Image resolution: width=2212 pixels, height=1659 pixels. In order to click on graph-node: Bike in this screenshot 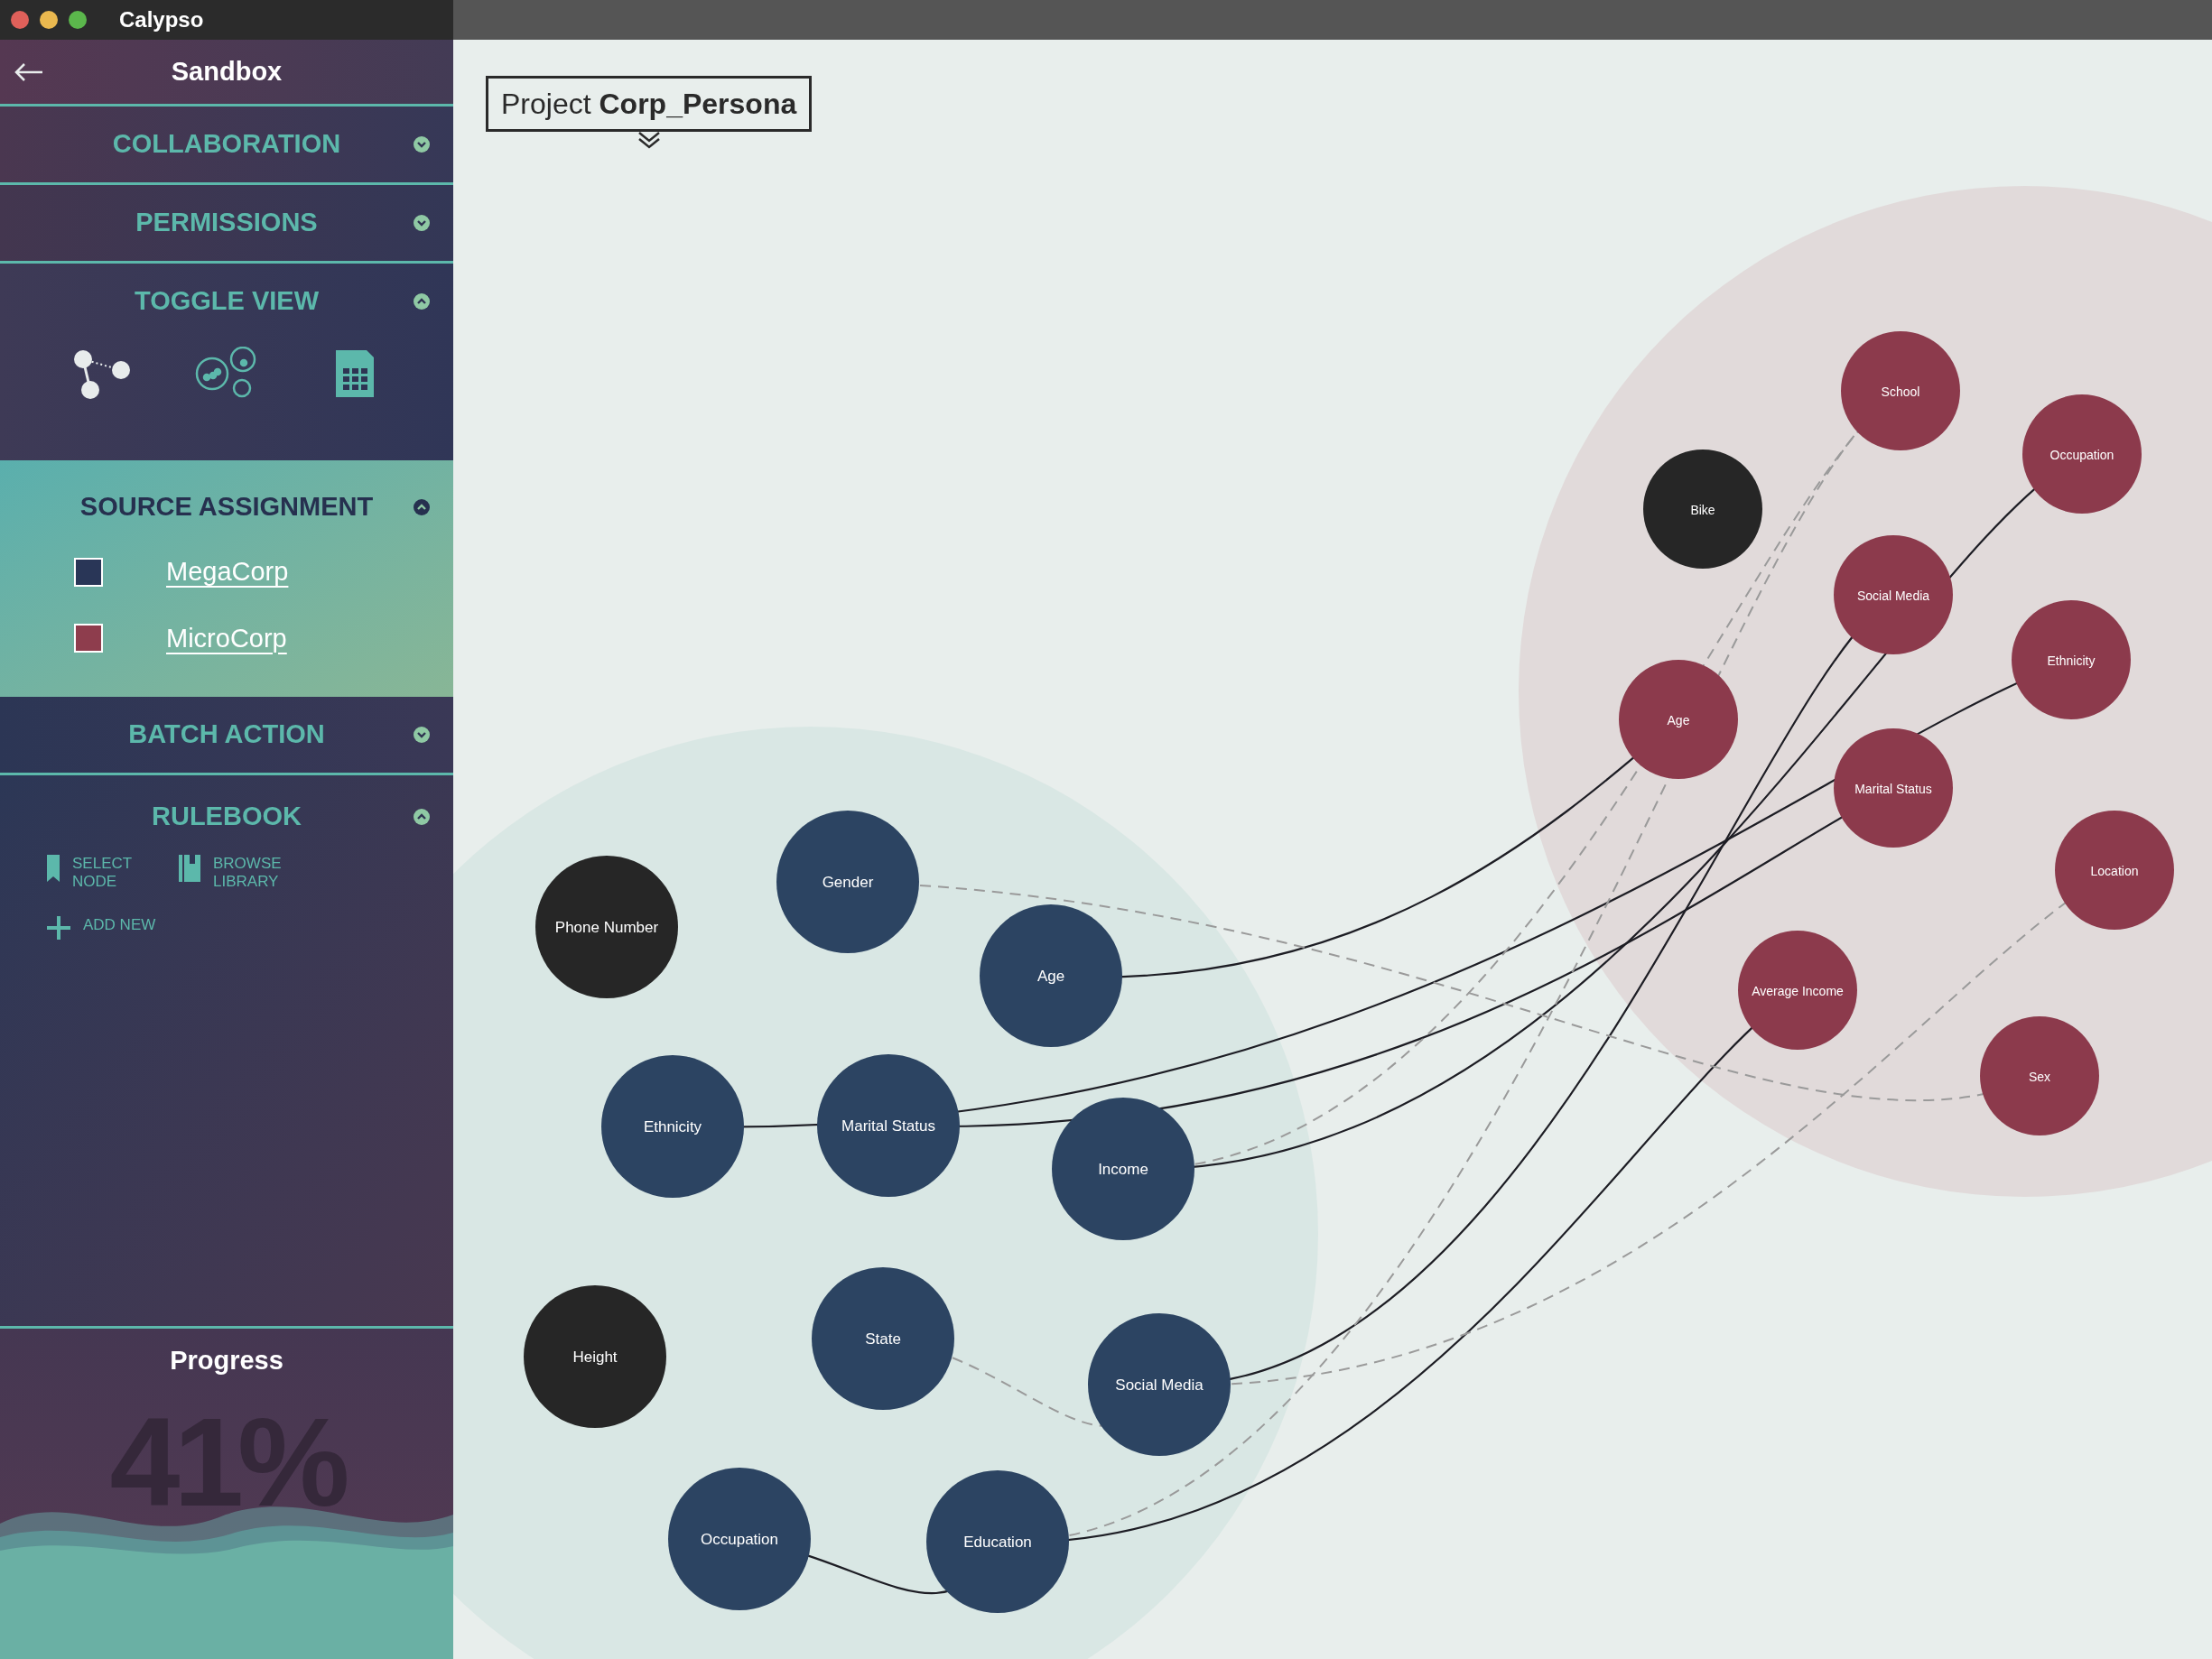, I will do `click(1702, 509)`.